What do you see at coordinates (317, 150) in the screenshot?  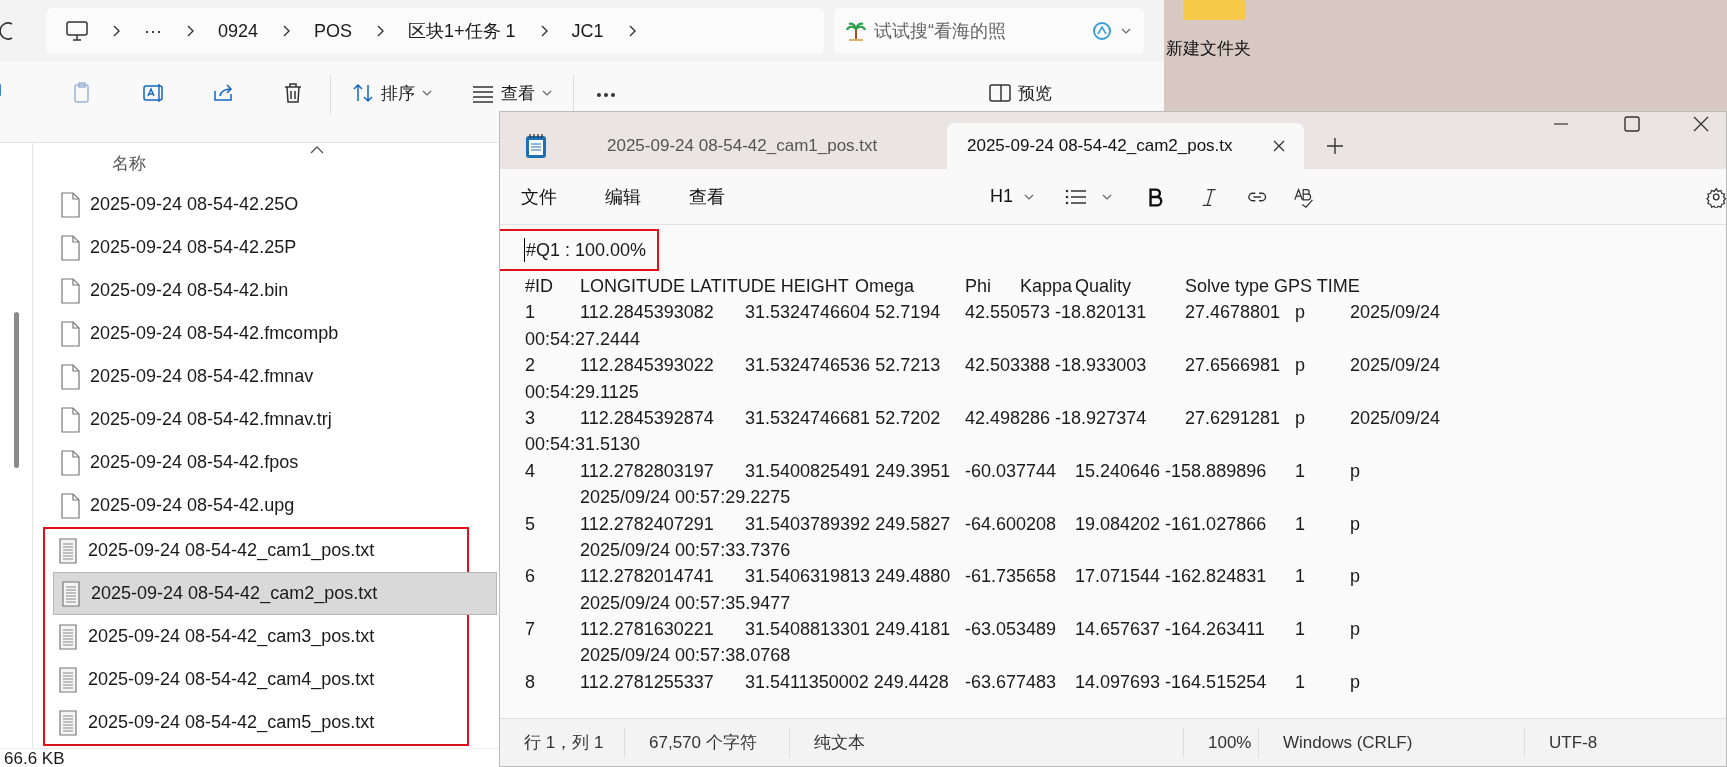 I see `sort-up-icon` at bounding box center [317, 150].